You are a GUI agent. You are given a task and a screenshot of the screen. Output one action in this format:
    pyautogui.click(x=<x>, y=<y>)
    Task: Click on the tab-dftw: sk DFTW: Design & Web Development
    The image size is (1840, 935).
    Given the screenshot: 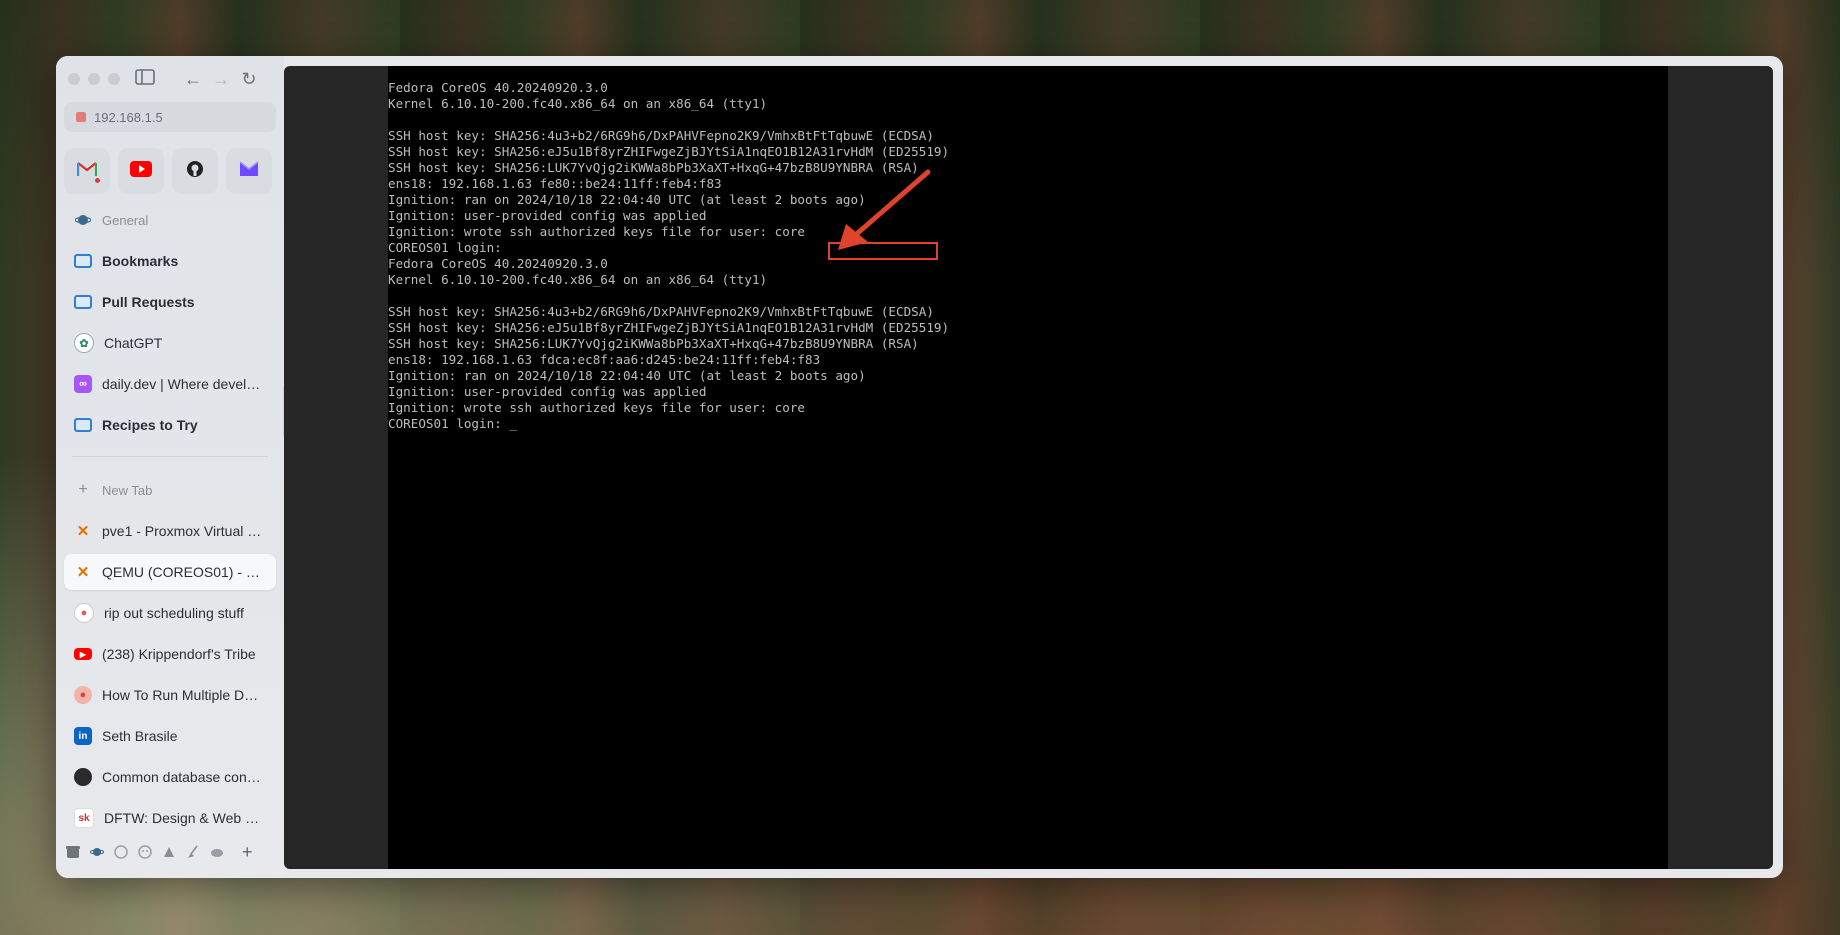 What is the action you would take?
    pyautogui.click(x=170, y=818)
    